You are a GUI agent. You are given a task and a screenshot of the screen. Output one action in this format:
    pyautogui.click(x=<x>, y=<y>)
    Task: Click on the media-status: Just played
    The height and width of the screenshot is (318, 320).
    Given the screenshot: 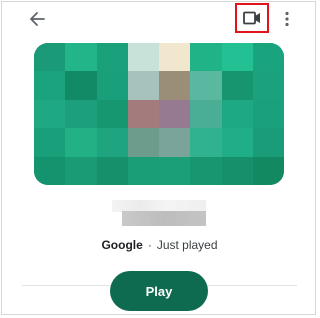 What is the action you would take?
    pyautogui.click(x=187, y=245)
    